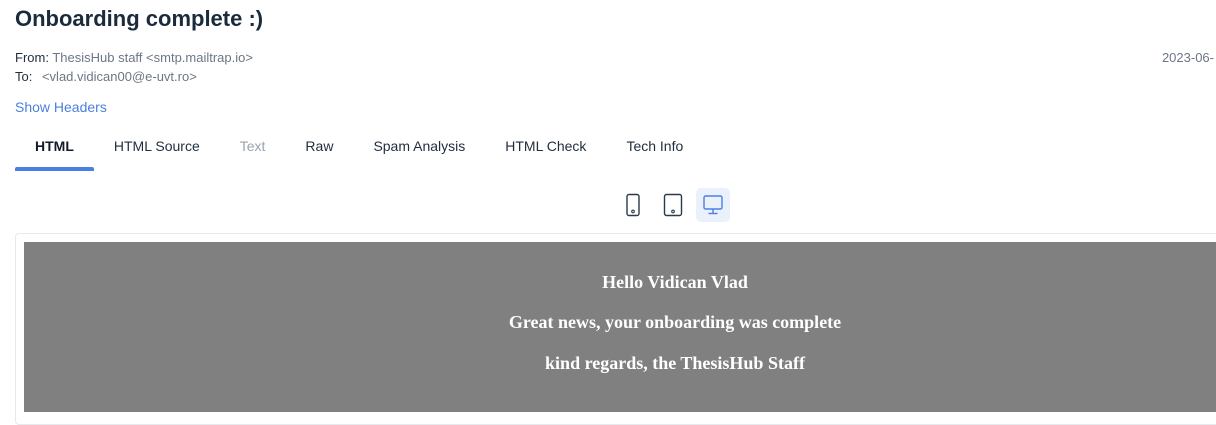  I want to click on tablet-icon, so click(673, 205).